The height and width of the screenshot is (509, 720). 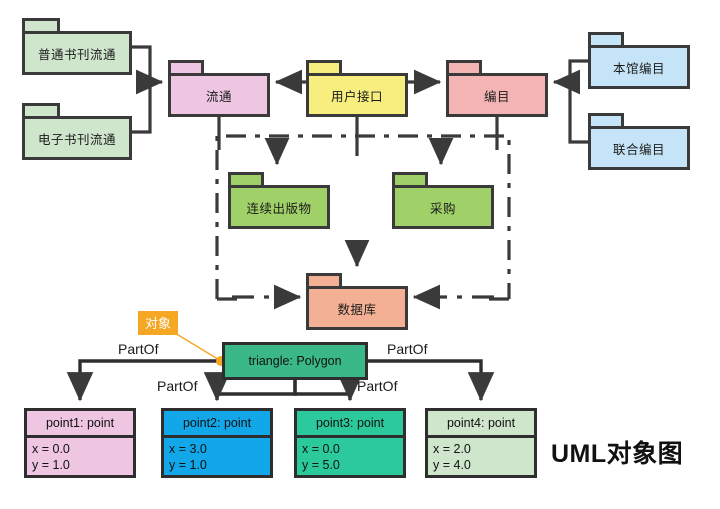 I want to click on object-label: triangle: Polygon, so click(x=295, y=361).